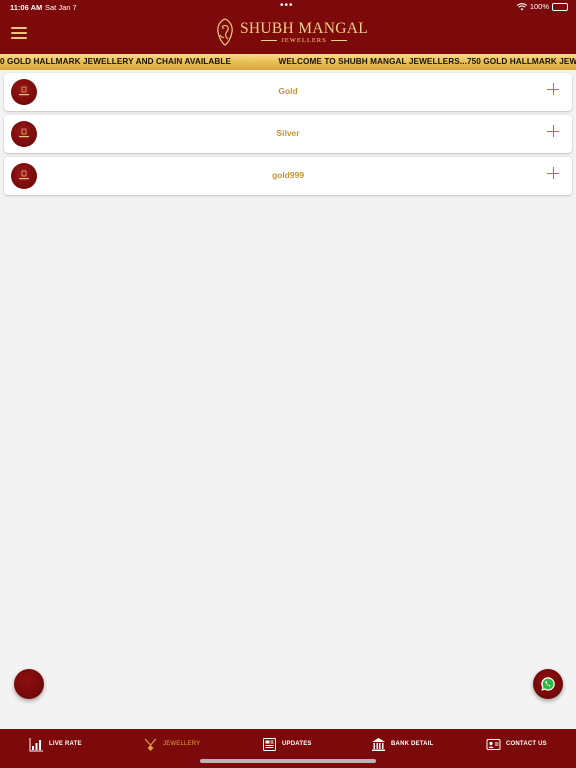 The width and height of the screenshot is (576, 768). I want to click on category-item-gold999: gold999, so click(288, 176).